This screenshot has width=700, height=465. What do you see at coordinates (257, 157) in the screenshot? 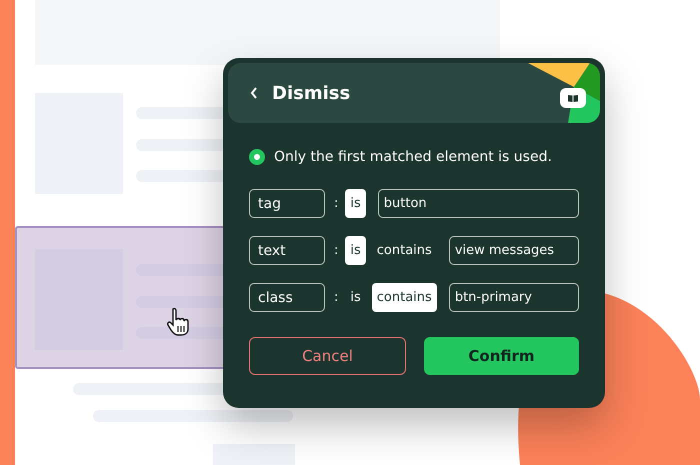
I see `radio-button` at bounding box center [257, 157].